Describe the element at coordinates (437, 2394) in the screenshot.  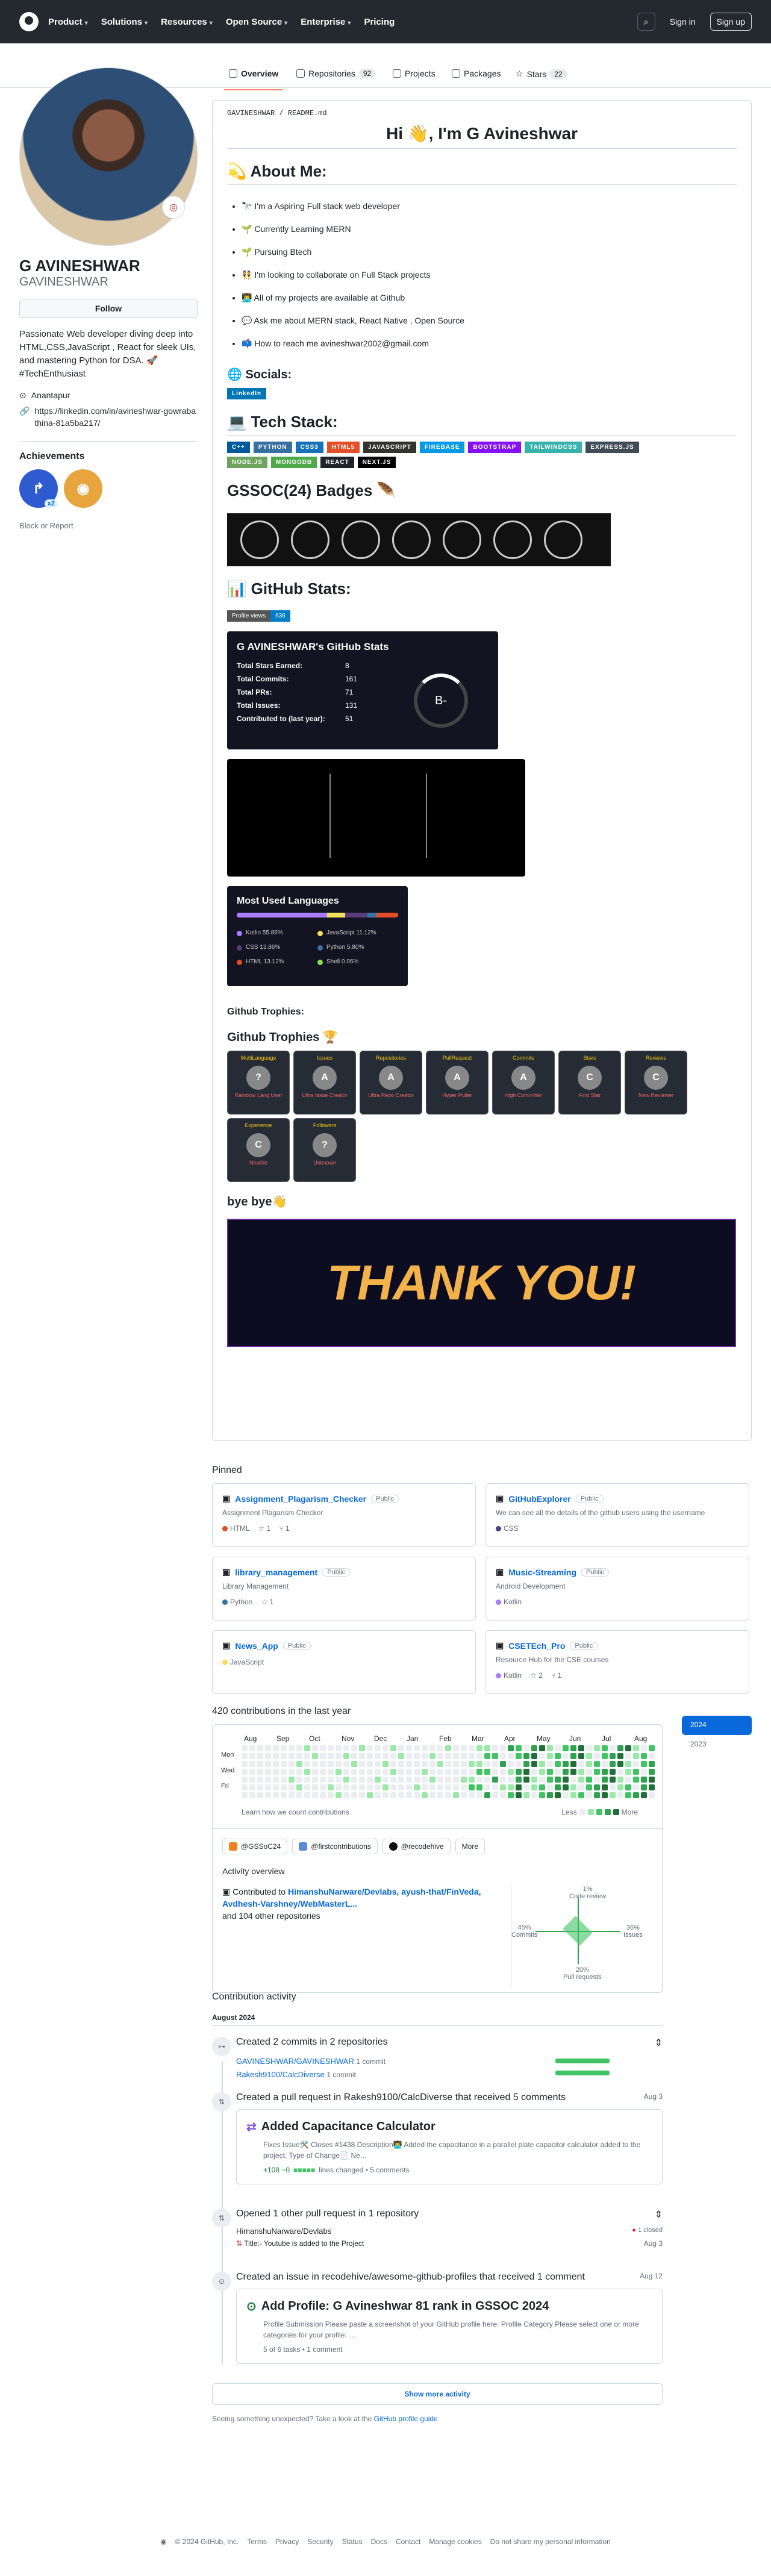
I see `show-more-activity-button: Show more activity` at that location.